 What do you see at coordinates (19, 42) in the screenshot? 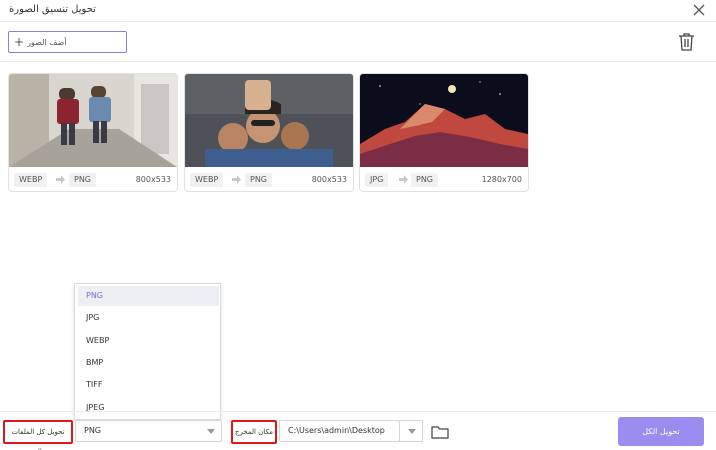
I see `plus-icon: +` at bounding box center [19, 42].